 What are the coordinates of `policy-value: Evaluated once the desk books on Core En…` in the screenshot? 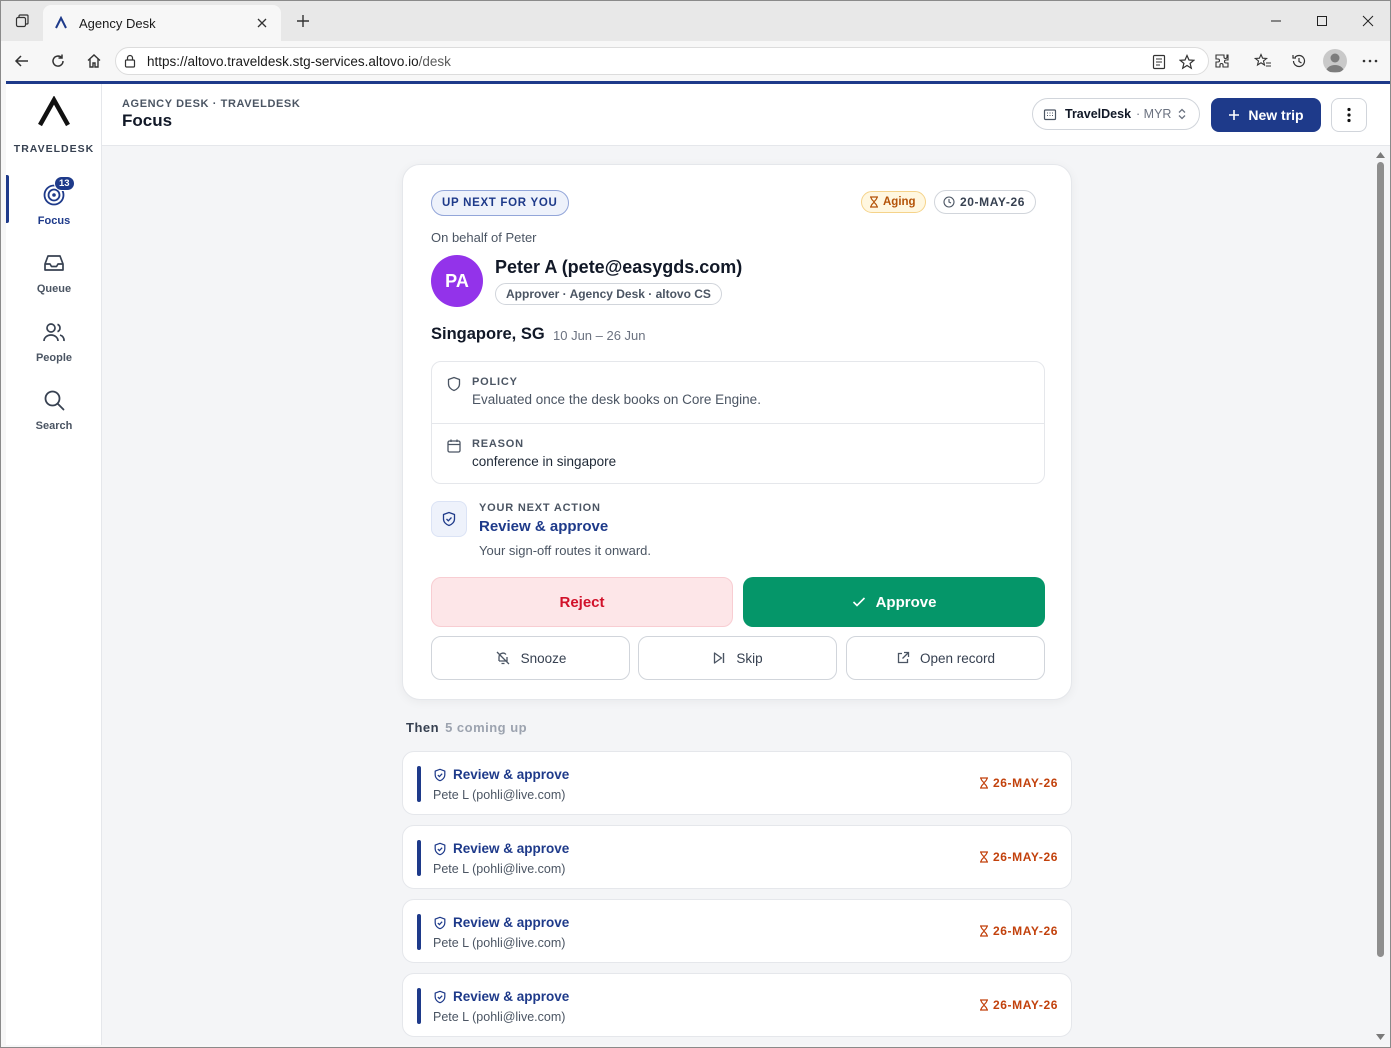 It's located at (616, 399).